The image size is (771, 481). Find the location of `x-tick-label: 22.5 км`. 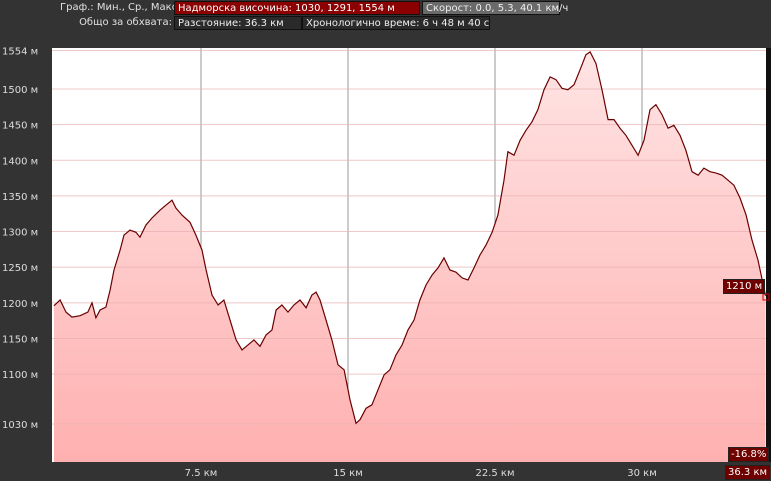

x-tick-label: 22.5 км is located at coordinates (494, 473).